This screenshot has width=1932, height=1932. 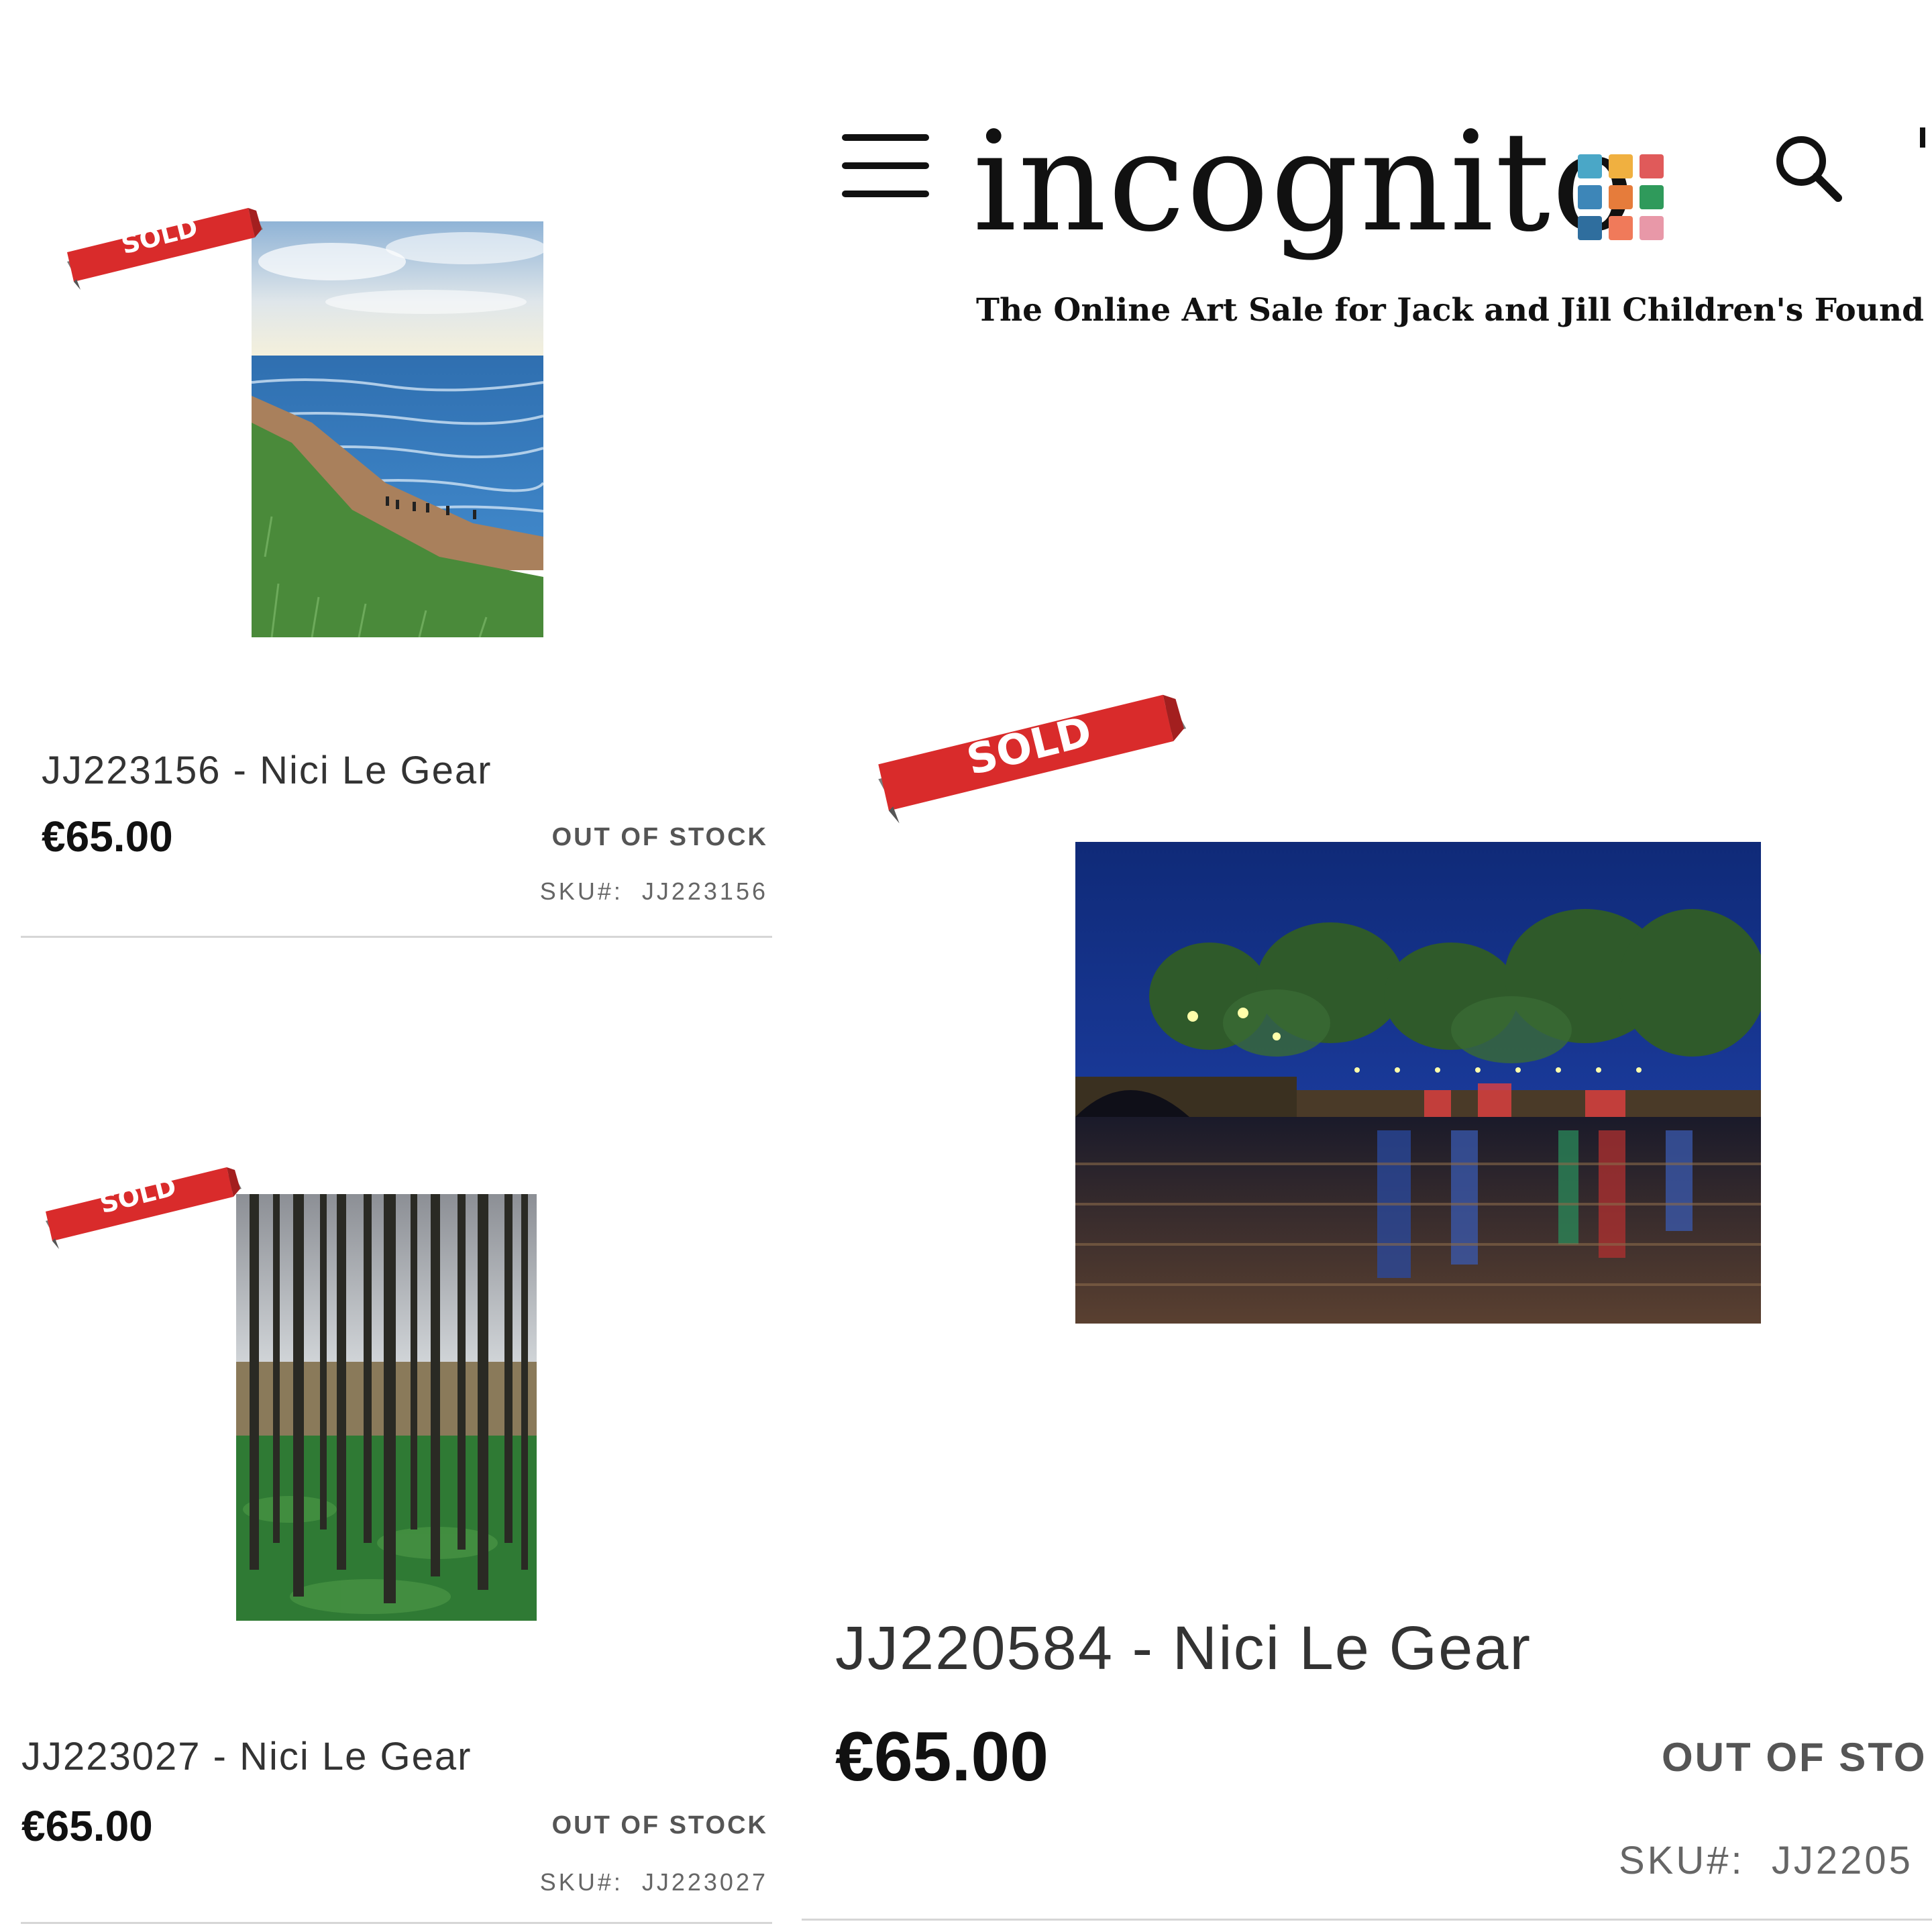 I want to click on sku-label: SKU#: JJ2205, so click(x=1766, y=1860).